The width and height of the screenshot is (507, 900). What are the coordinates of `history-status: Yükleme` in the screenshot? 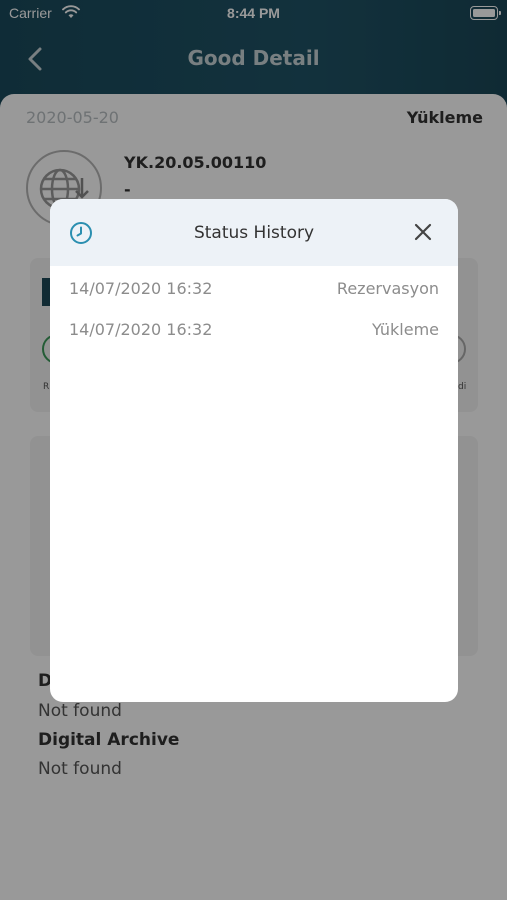 It's located at (405, 329).